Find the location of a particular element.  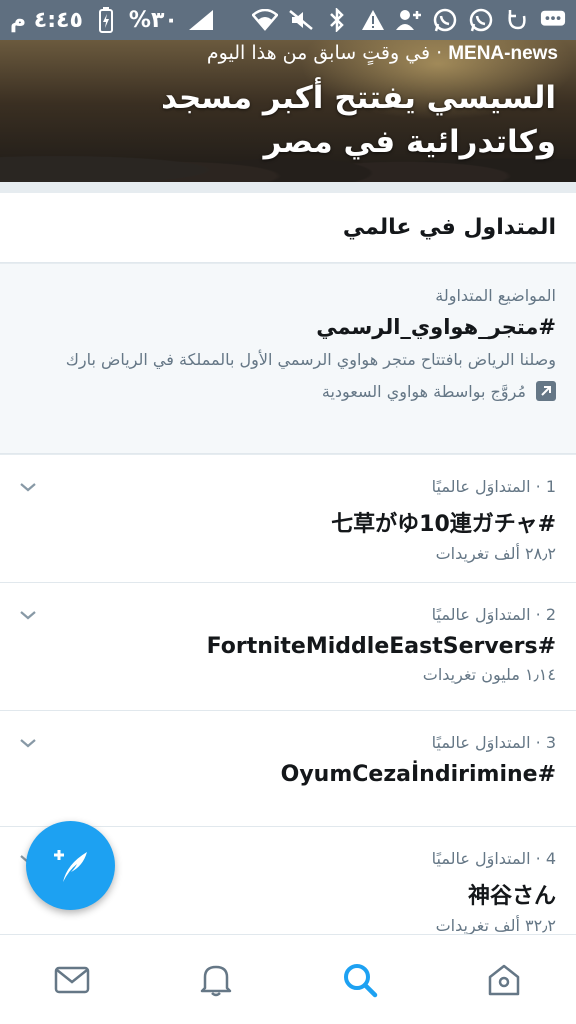

trend-meta: 2 · المتداوَل عالميًا is located at coordinates (493, 614).